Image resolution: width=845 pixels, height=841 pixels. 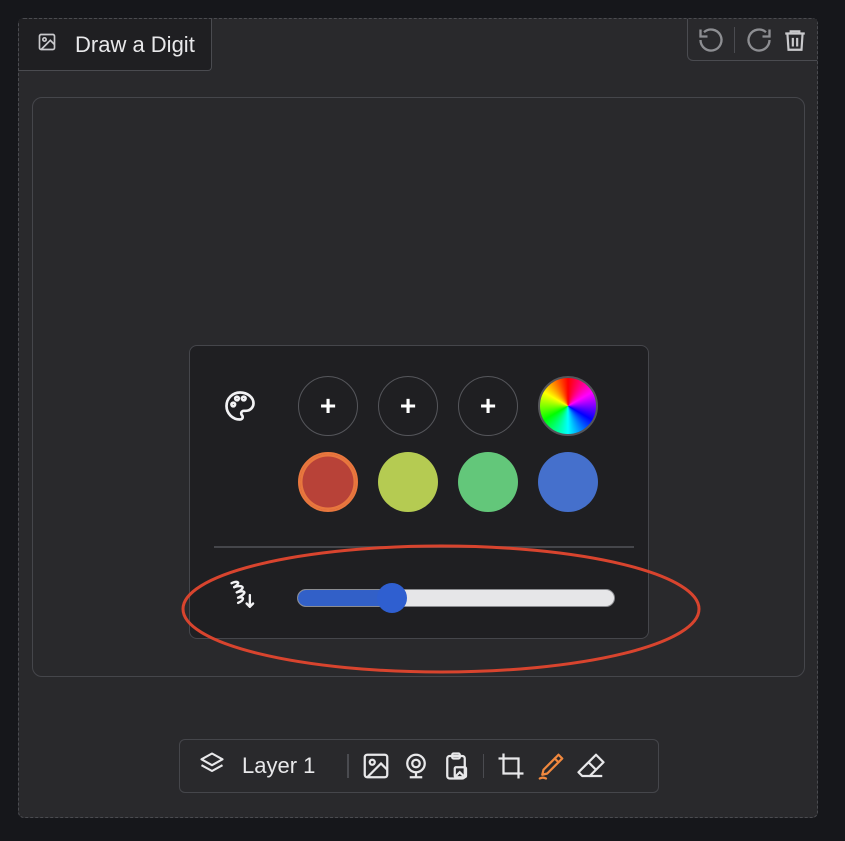 I want to click on component-label: Draw a Digit, so click(x=115, y=45).